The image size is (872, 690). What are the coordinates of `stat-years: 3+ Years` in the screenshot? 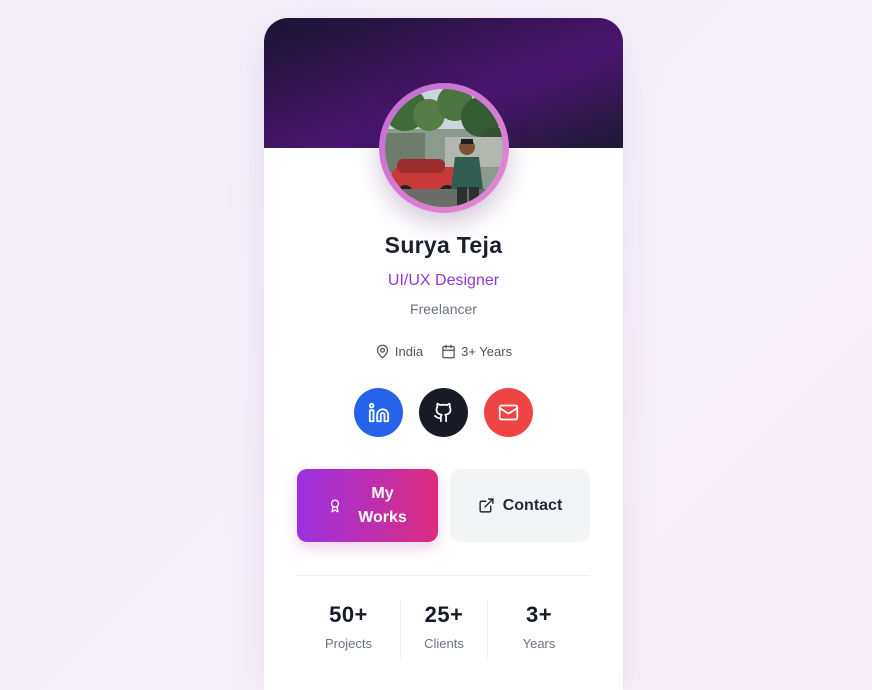 It's located at (539, 629).